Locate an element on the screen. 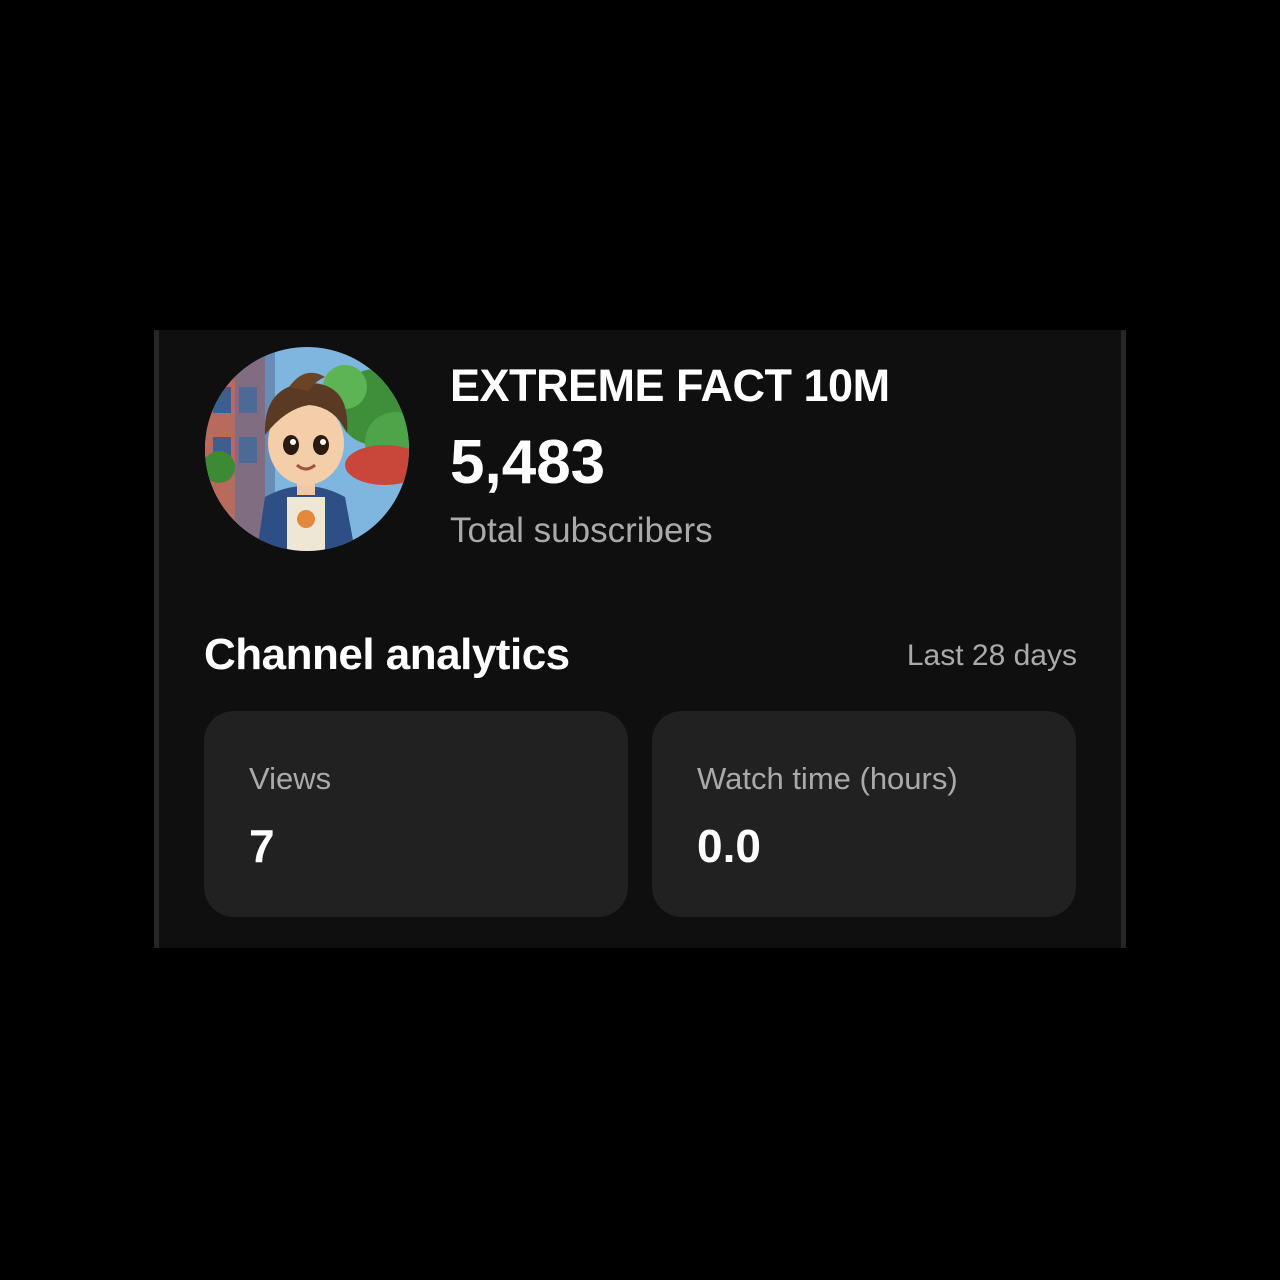  watch-time-label: Watch time (hours) is located at coordinates (827, 778).